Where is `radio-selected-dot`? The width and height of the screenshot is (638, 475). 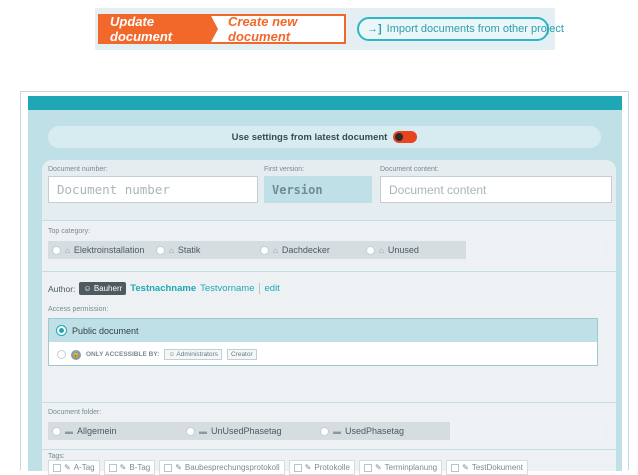 radio-selected-dot is located at coordinates (61, 330).